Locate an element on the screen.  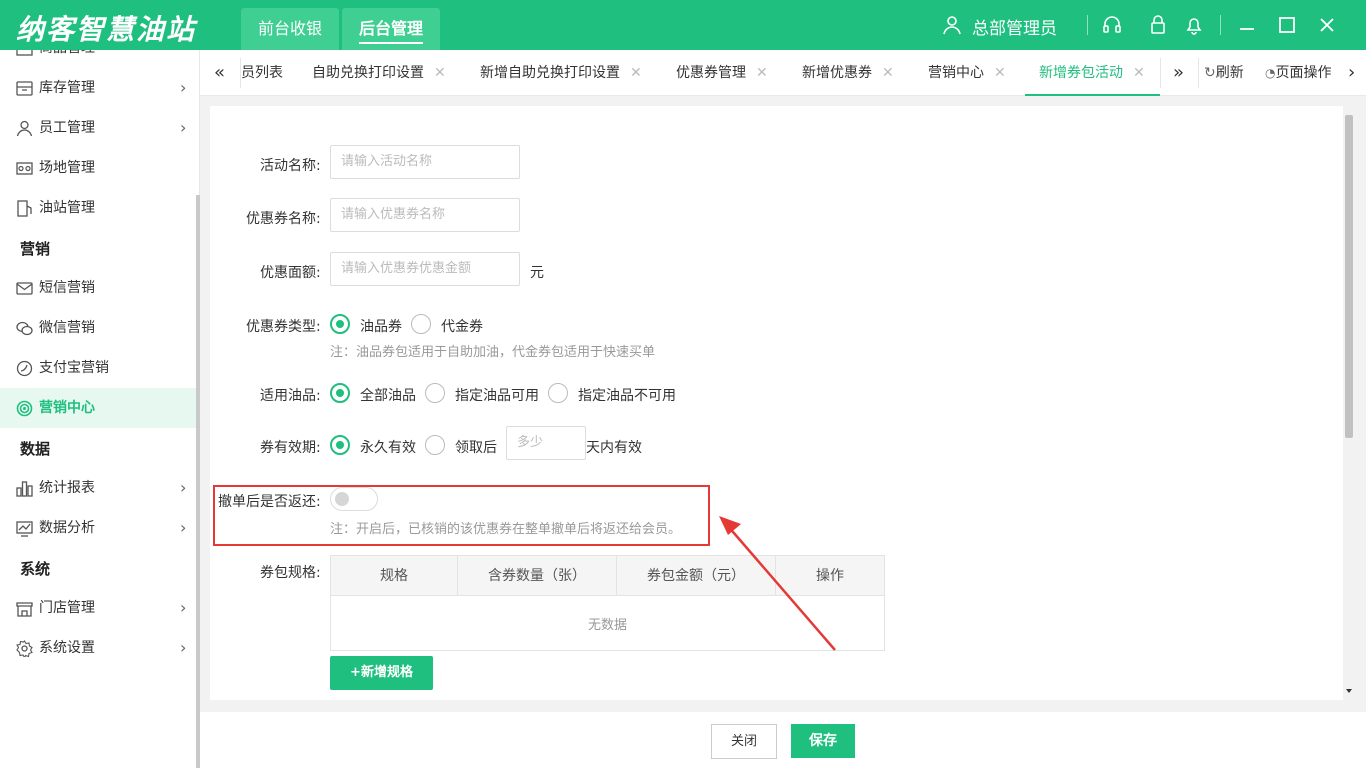
page-tab: 新增自助兑换打印设置 ✕ is located at coordinates (561, 73).